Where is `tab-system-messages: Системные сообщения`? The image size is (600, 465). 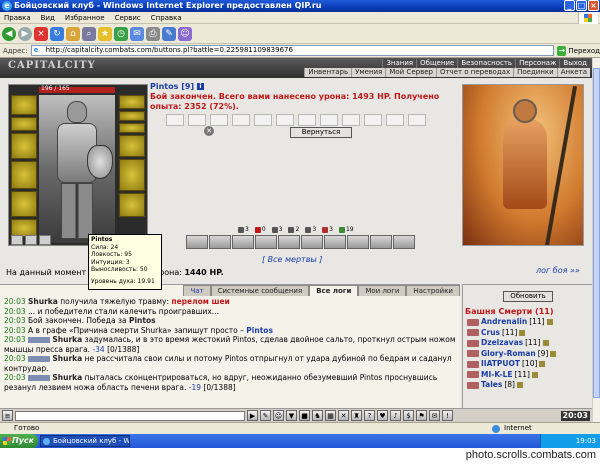 tab-system-messages: Системные сообщения is located at coordinates (260, 290).